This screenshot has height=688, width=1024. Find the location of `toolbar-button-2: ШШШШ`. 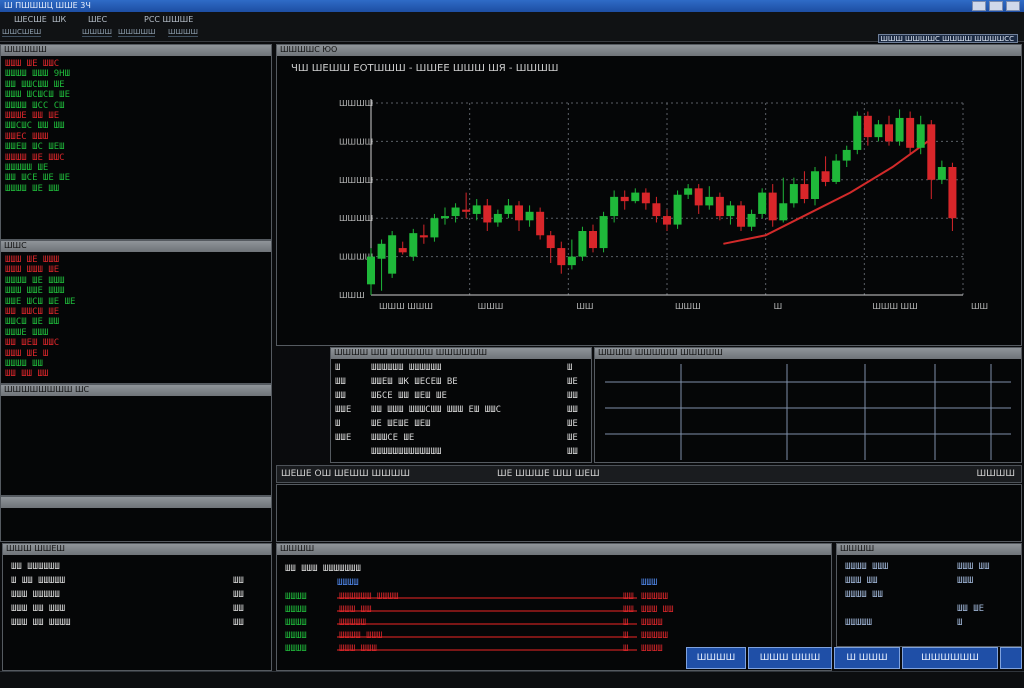

toolbar-button-2: ШШШШ is located at coordinates (97, 32).